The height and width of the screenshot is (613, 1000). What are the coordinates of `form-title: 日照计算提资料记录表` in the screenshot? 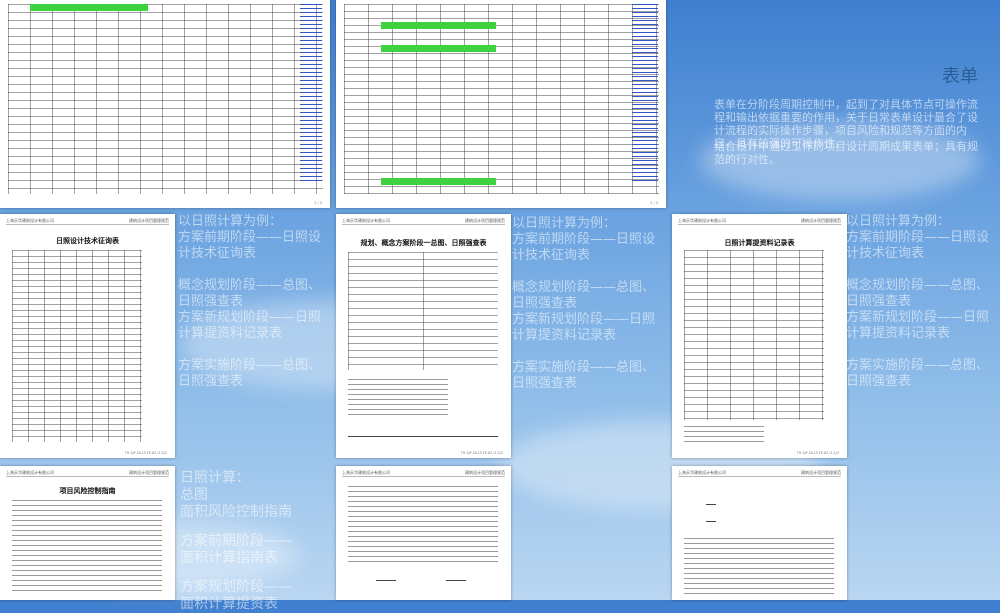 It's located at (759, 243).